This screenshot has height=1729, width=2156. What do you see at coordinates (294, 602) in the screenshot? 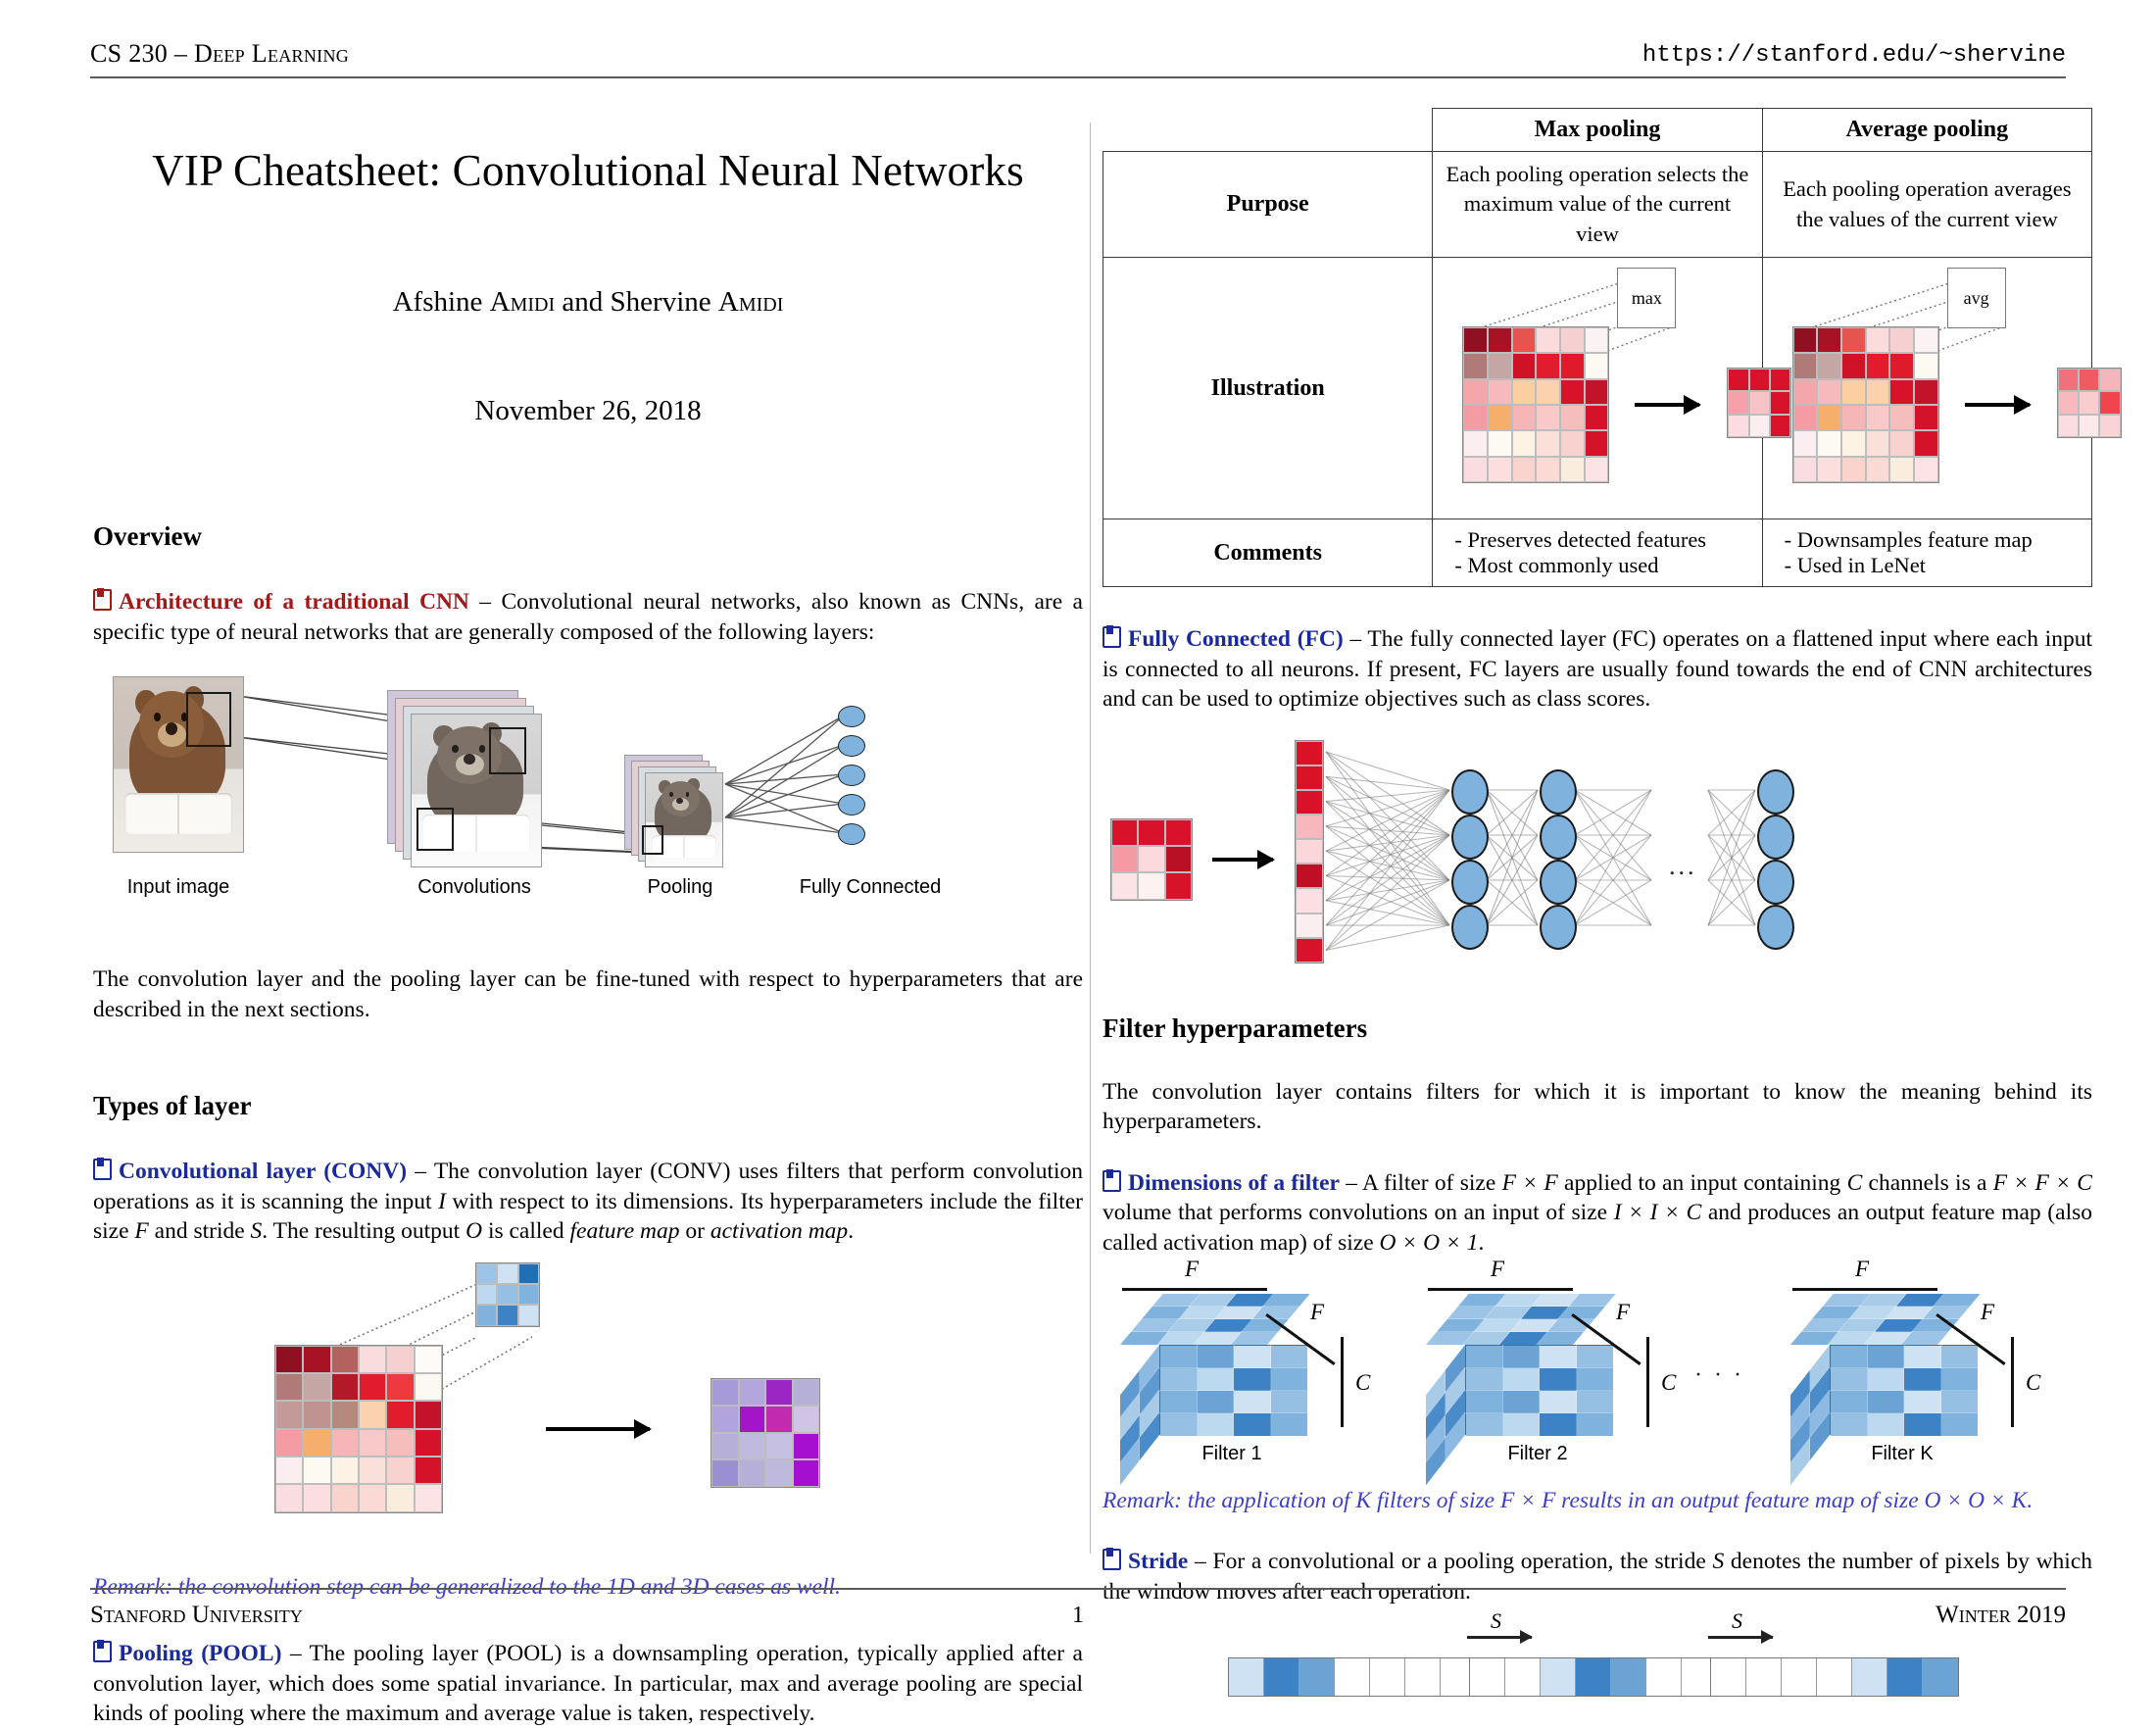
I see `keyword-architecture-cnn: Architecture of a traditional CNN` at bounding box center [294, 602].